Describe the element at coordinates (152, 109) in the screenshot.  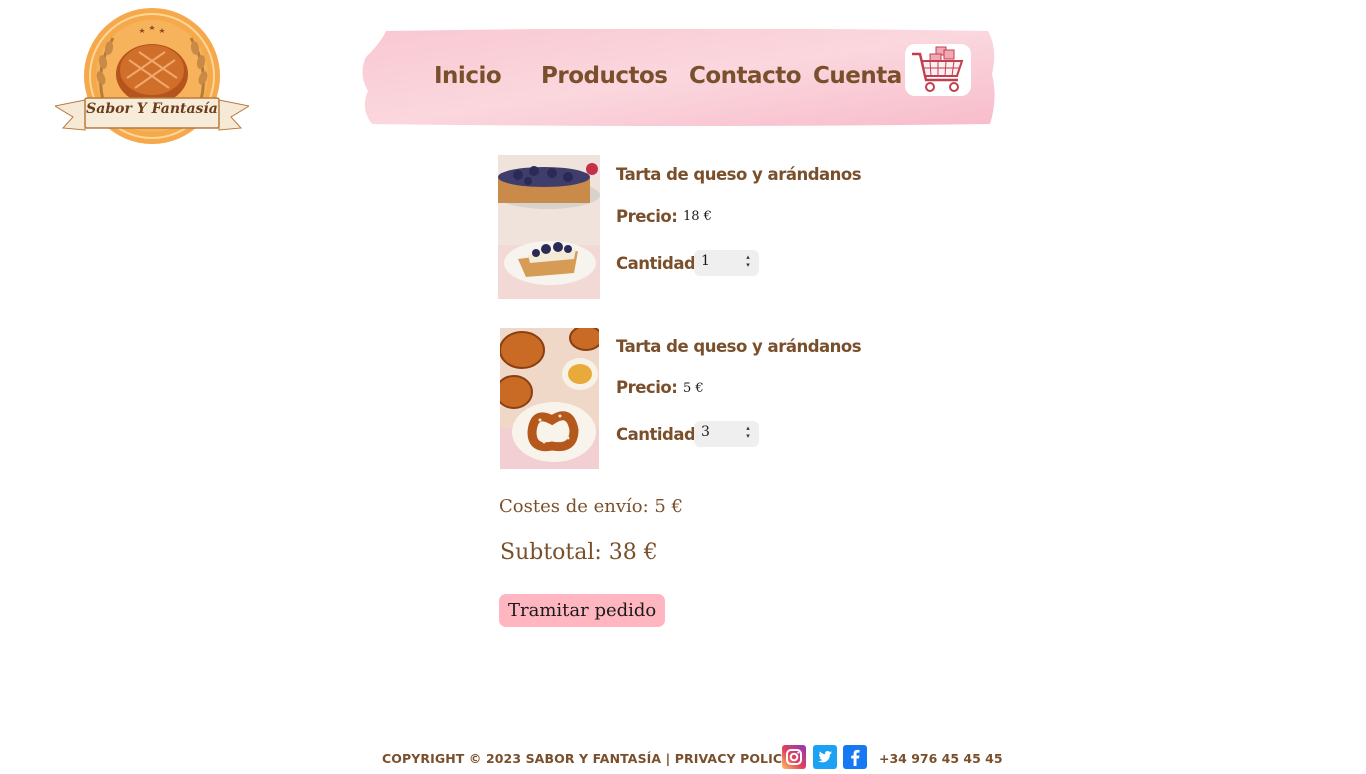
I see `brand-name: Sabor Y Fantasía` at that location.